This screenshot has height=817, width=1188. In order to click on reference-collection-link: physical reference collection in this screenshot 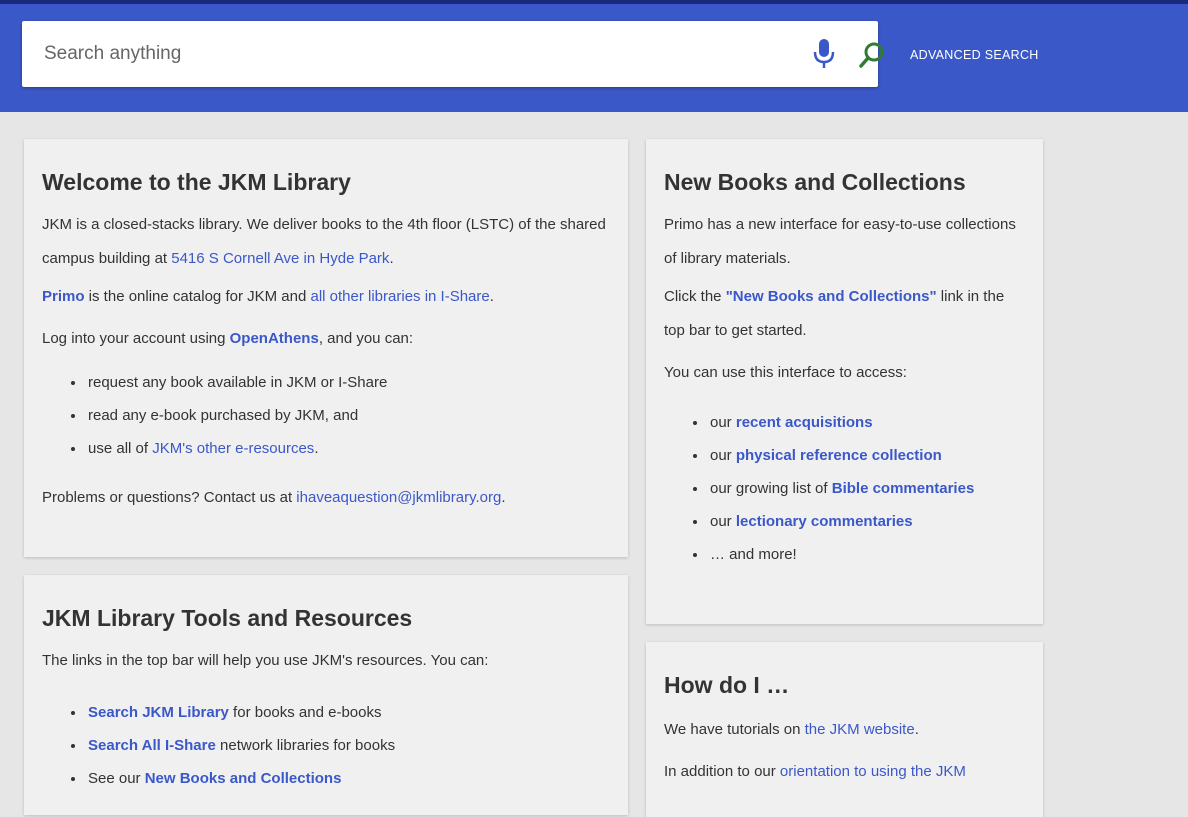, I will do `click(839, 455)`.